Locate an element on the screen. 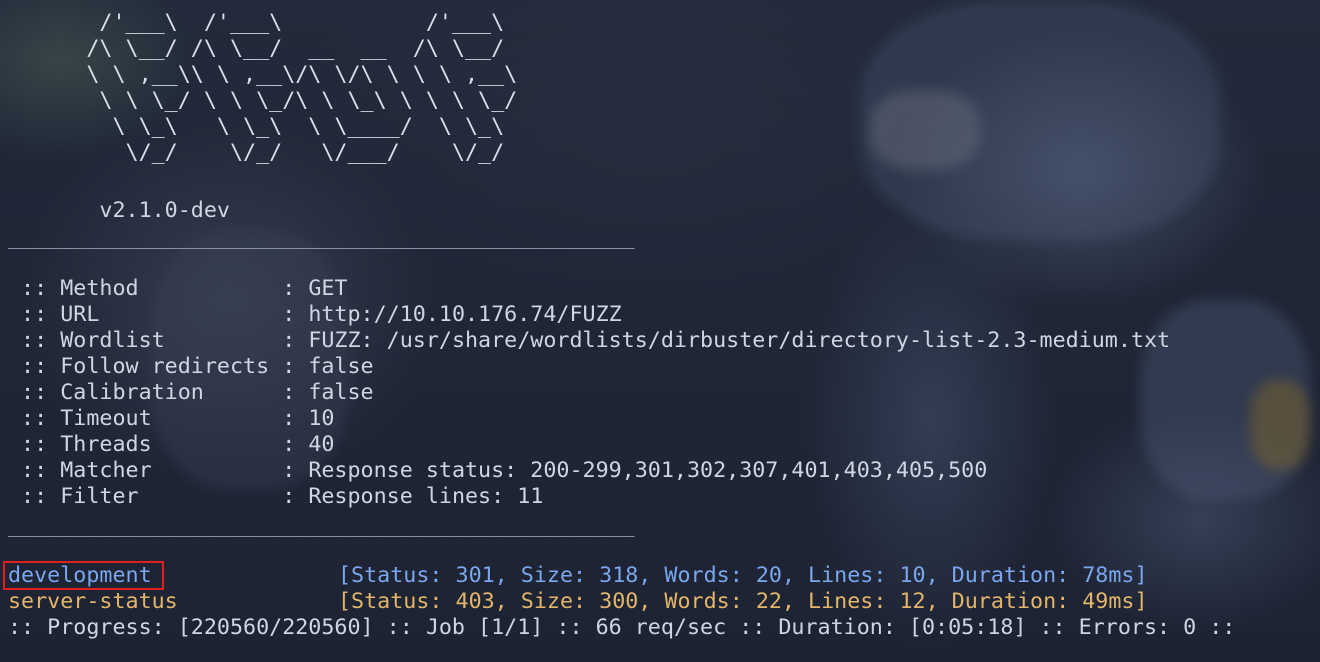 Image resolution: width=1320 pixels, height=662 pixels. config-row: :: Timeout : 10 is located at coordinates (171, 419).